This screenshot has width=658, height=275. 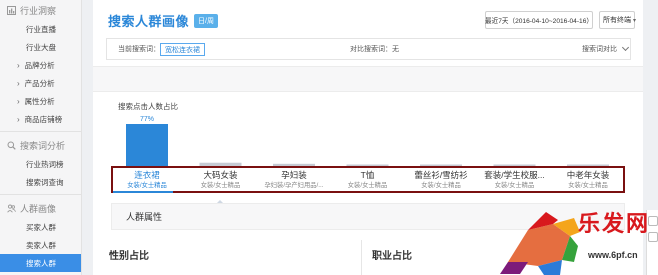 What do you see at coordinates (11, 10) in the screenshot?
I see `chart-icon` at bounding box center [11, 10].